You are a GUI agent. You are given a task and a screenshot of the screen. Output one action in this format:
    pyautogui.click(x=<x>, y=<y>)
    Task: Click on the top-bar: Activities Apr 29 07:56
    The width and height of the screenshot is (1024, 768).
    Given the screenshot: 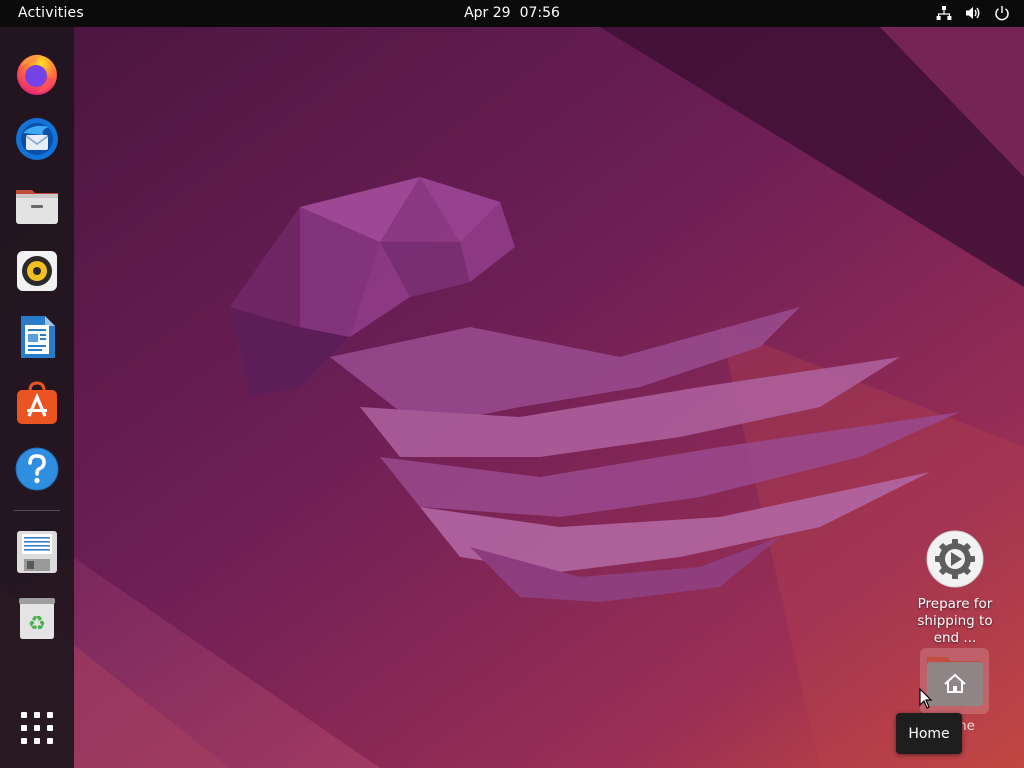 What is the action you would take?
    pyautogui.click(x=512, y=13)
    